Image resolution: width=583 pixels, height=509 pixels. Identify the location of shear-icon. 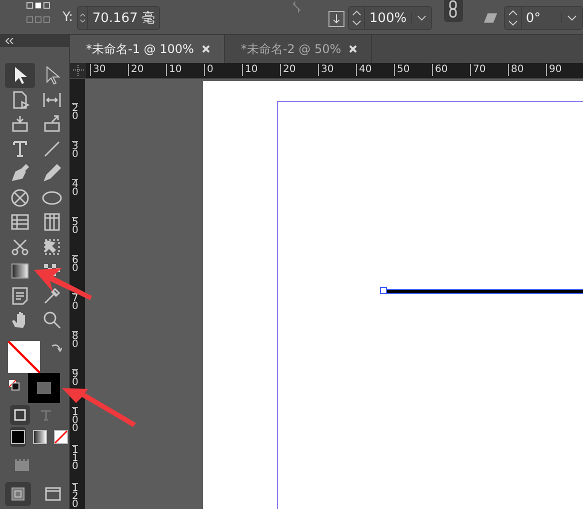
(490, 18).